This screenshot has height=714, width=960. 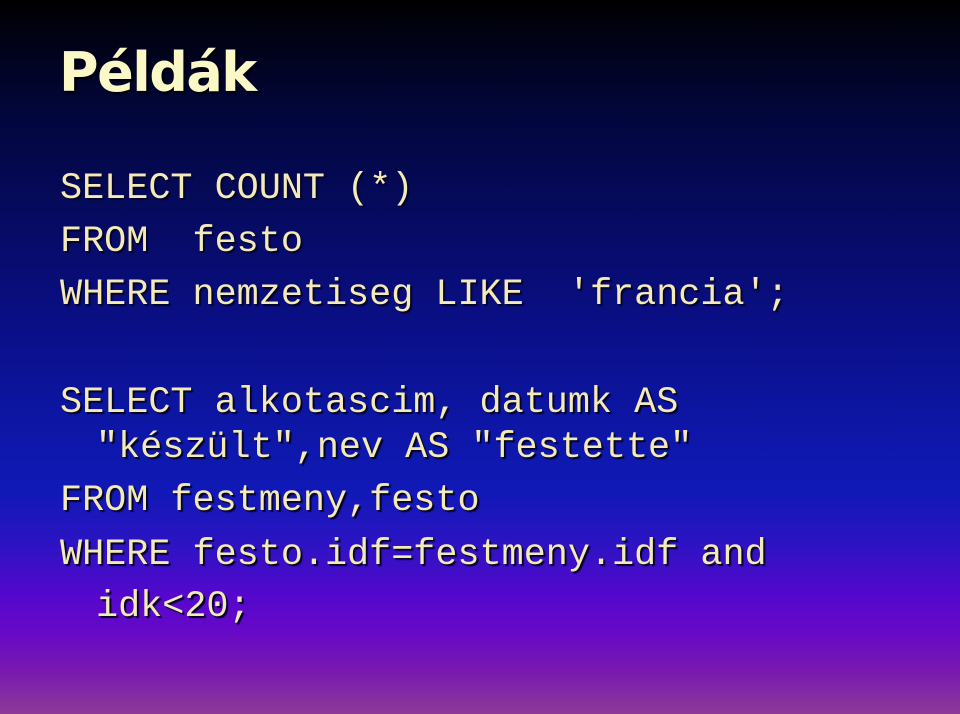 What do you see at coordinates (237, 189) in the screenshot?
I see `code-line: SELECT COUNT (*)` at bounding box center [237, 189].